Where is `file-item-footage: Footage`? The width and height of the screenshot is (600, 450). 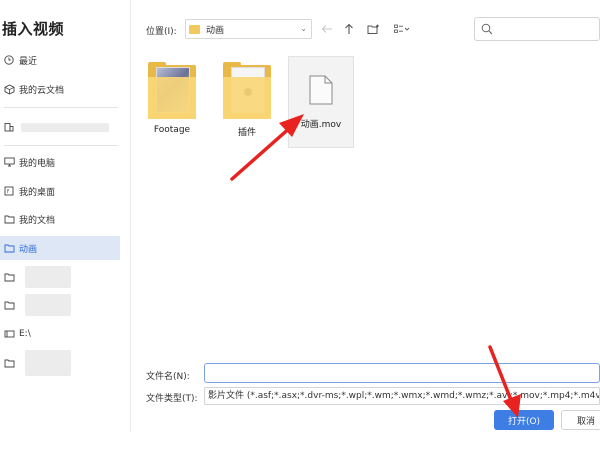
file-item-footage: Footage is located at coordinates (172, 102).